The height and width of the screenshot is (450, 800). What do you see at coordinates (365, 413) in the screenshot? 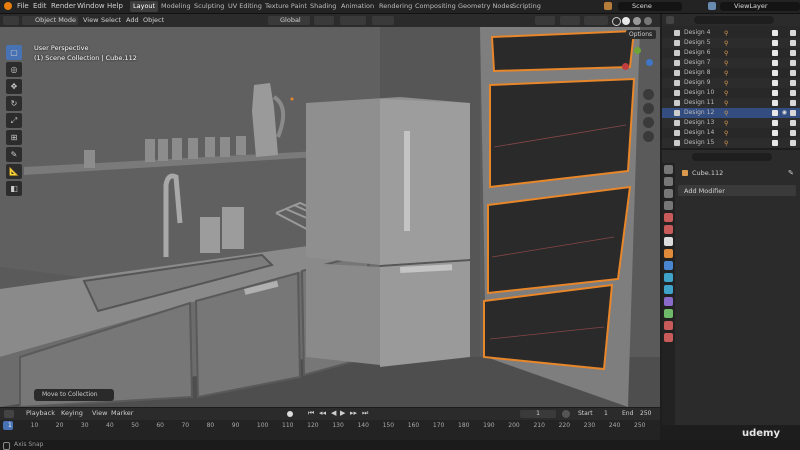
I see `jump-end-icon: ⏭` at bounding box center [365, 413].